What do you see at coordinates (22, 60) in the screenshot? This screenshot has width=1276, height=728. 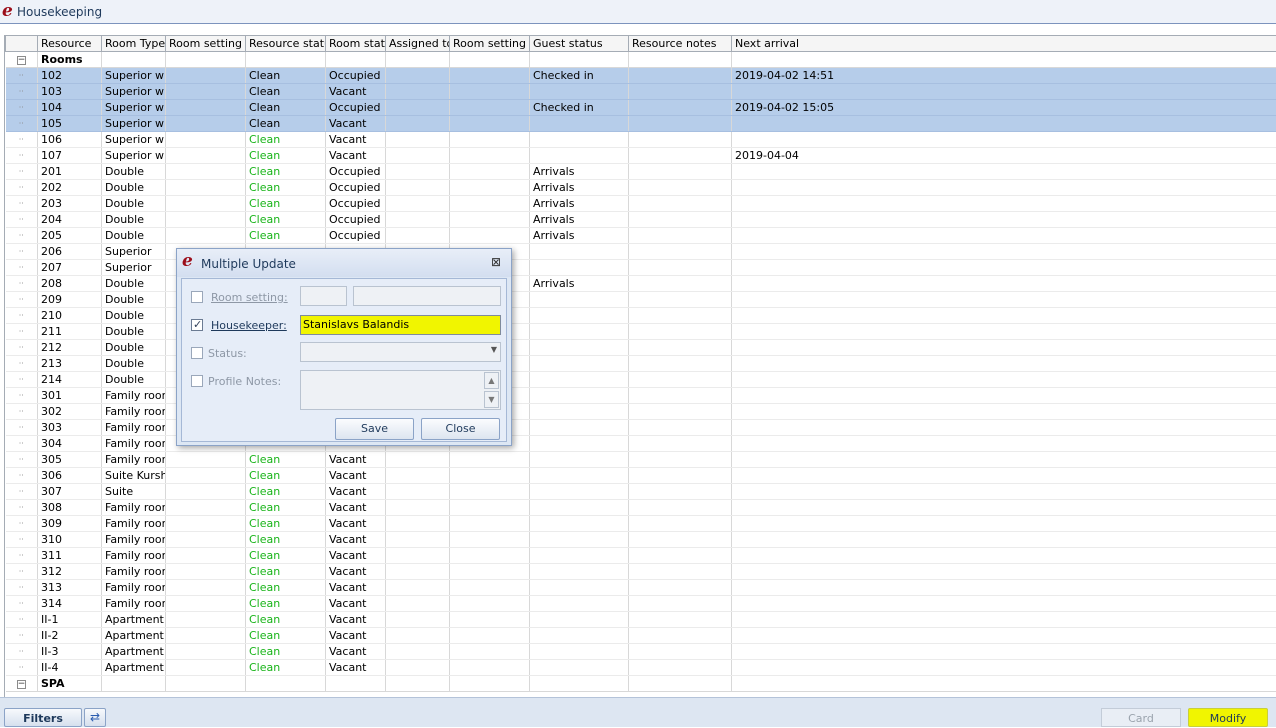 I see `group-expander: −` at bounding box center [22, 60].